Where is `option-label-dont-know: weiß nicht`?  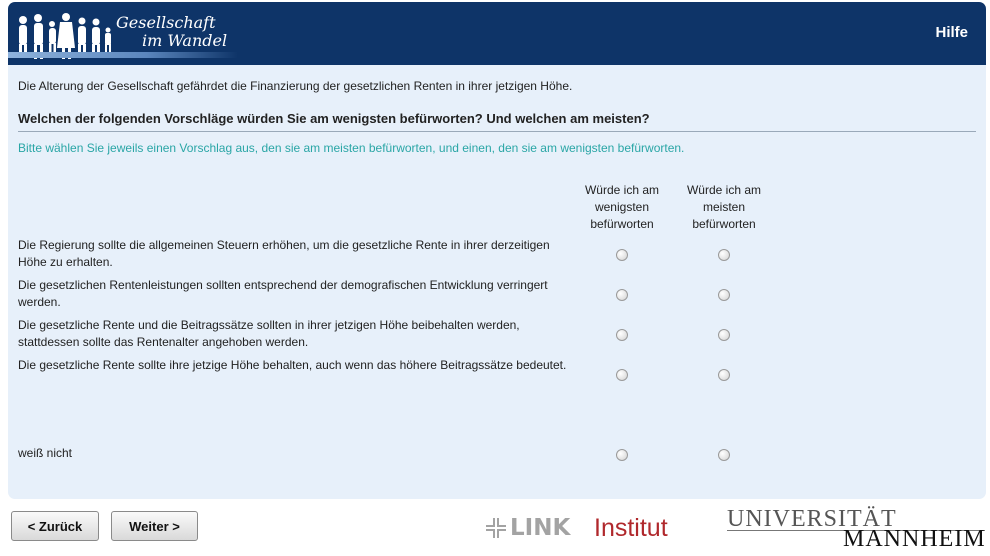
option-label-dont-know: weiß nicht is located at coordinates (45, 453).